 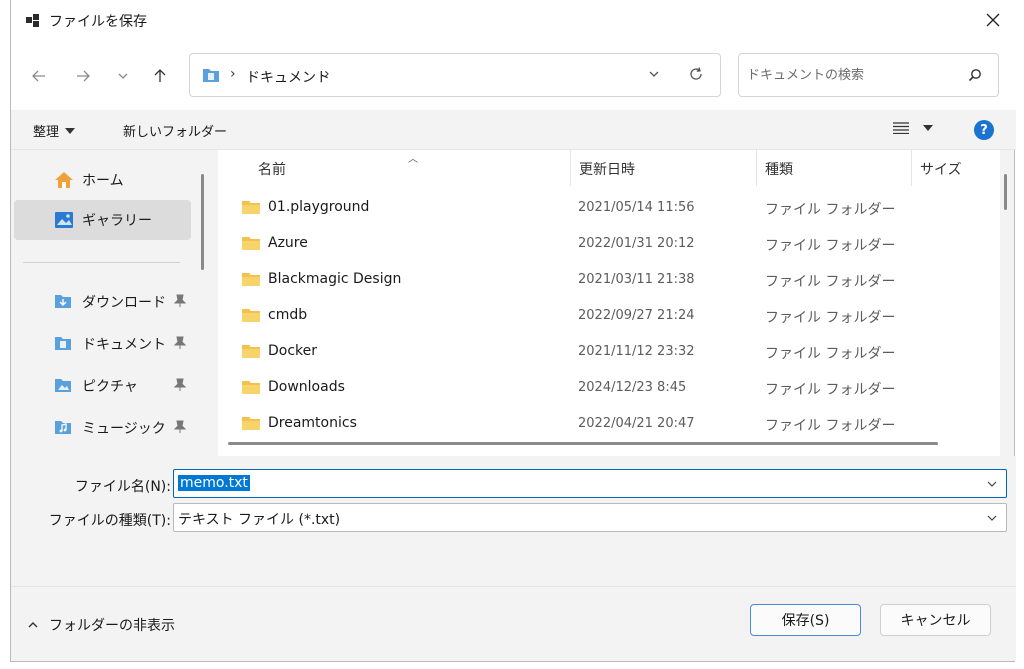 I want to click on table-row: Downloads 2024/12/23 8:45 ファイル フォルダー, so click(x=609, y=388).